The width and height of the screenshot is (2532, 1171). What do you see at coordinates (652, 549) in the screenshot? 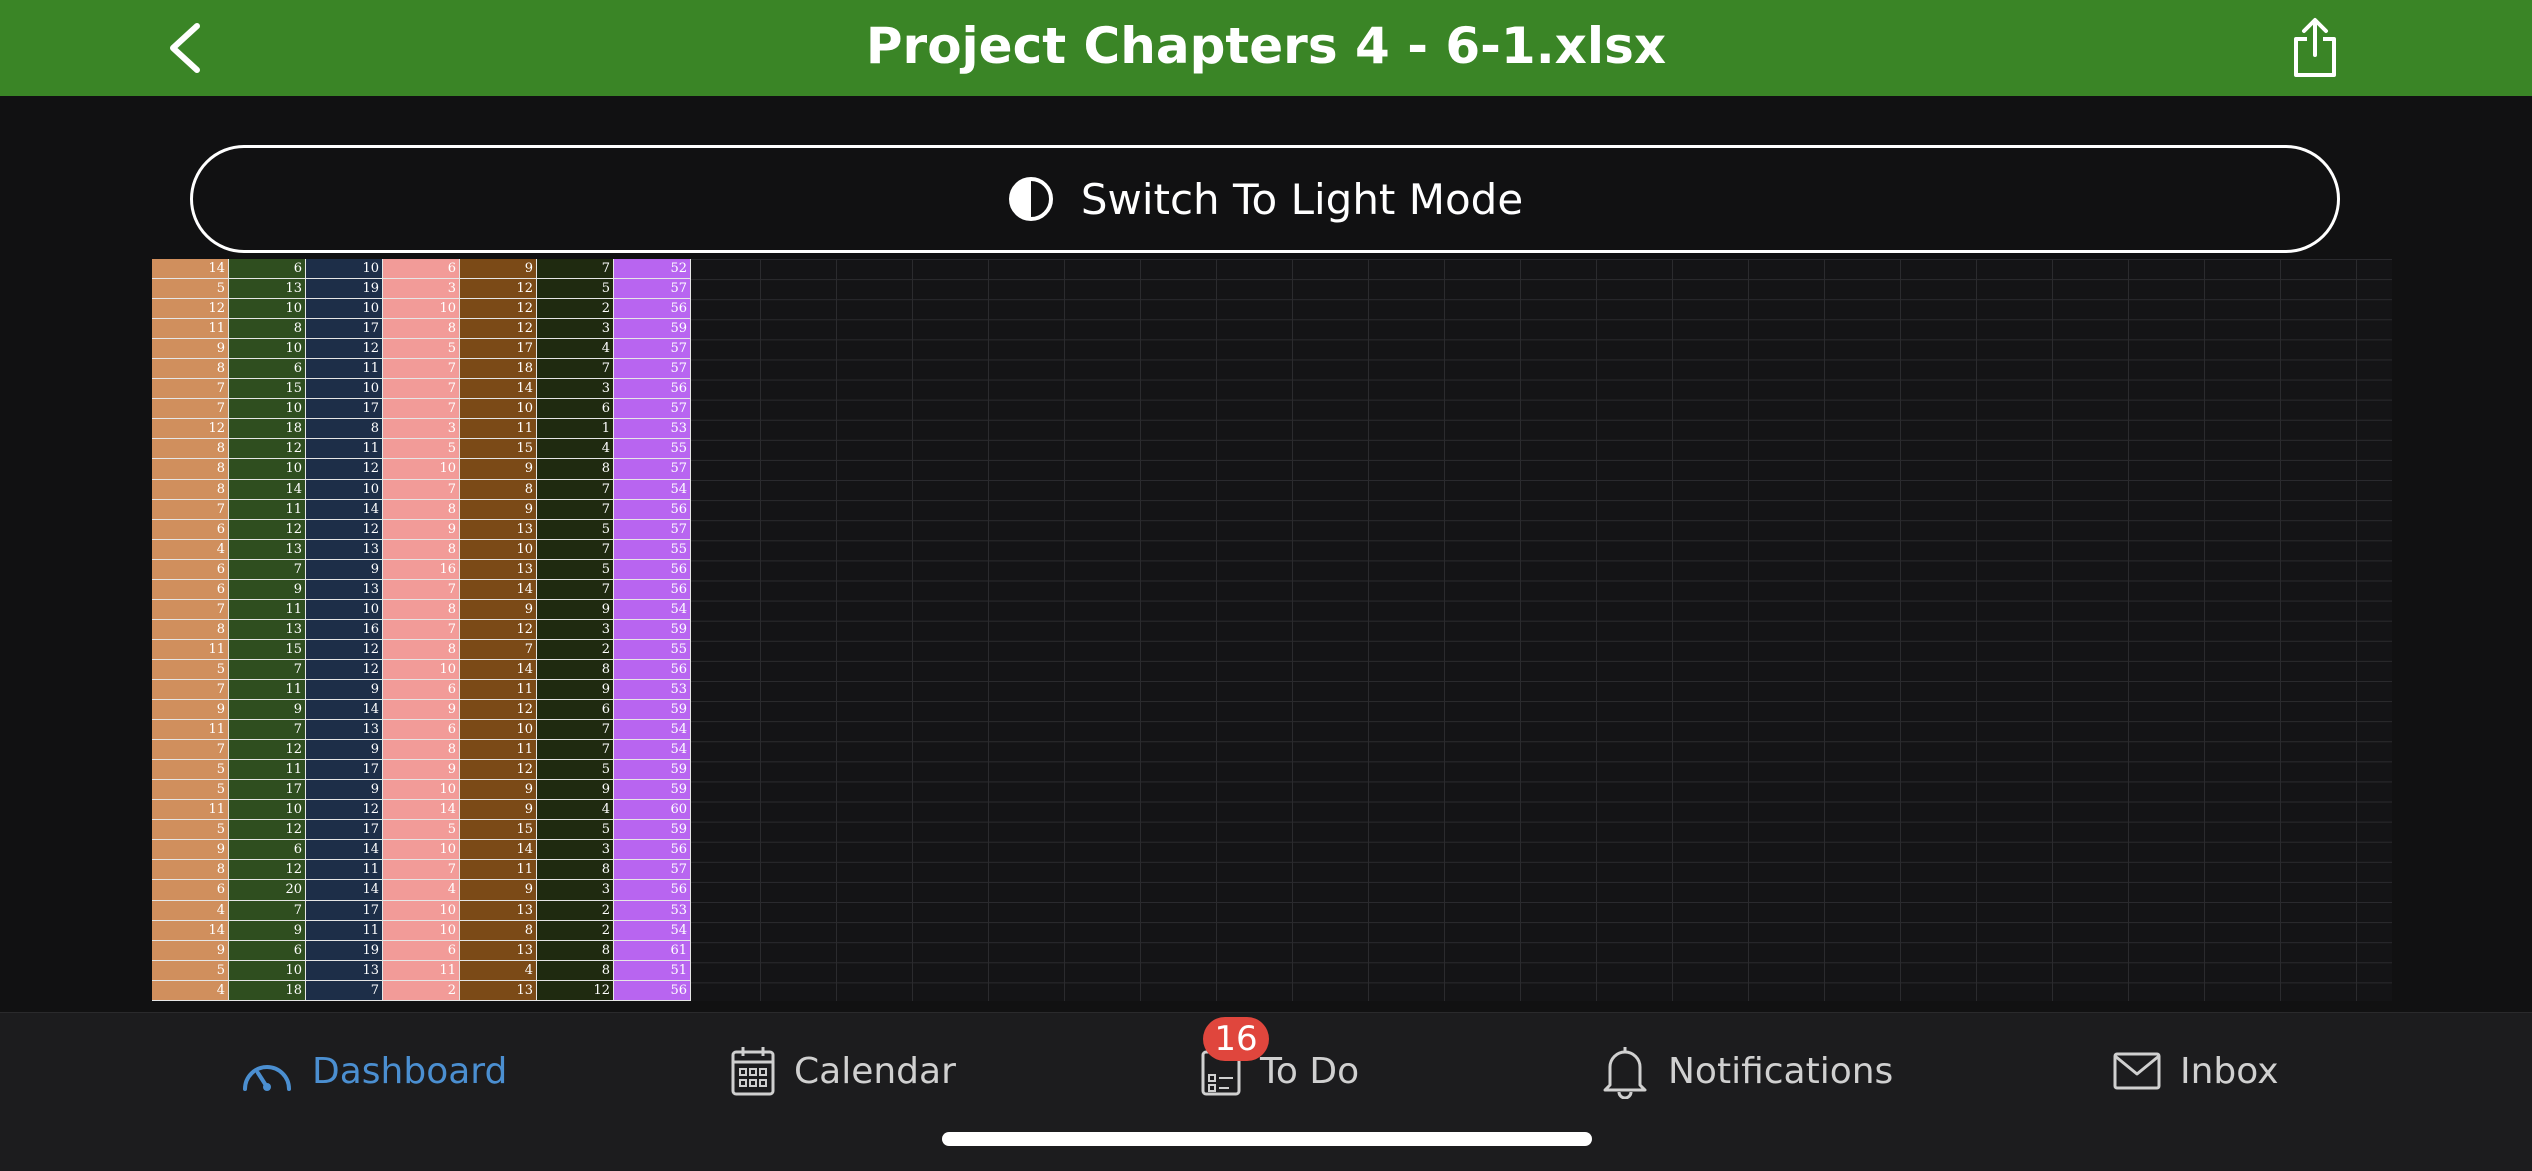
I see `sheet-cell: 55` at bounding box center [652, 549].